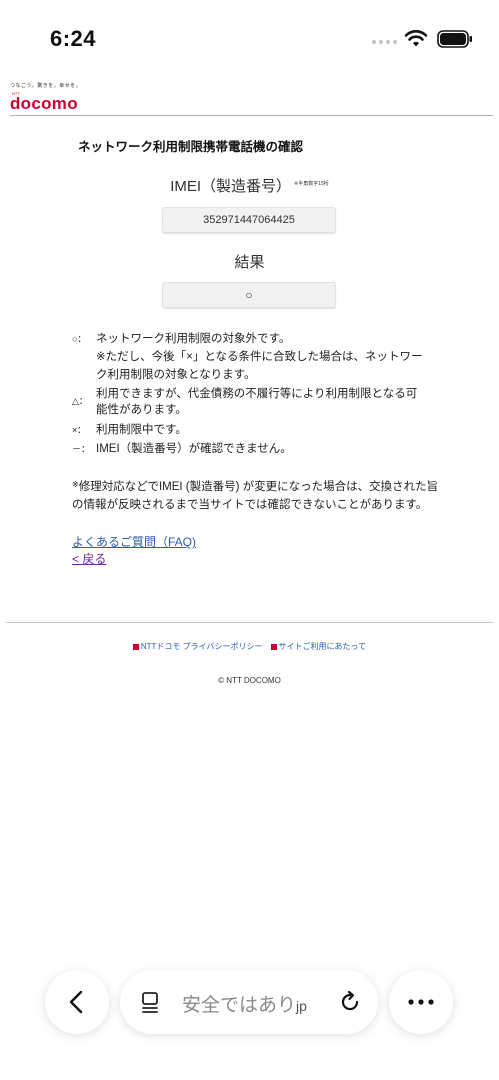  What do you see at coordinates (231, 186) in the screenshot?
I see `imei-label-text: IMEI（製造番号）` at bounding box center [231, 186].